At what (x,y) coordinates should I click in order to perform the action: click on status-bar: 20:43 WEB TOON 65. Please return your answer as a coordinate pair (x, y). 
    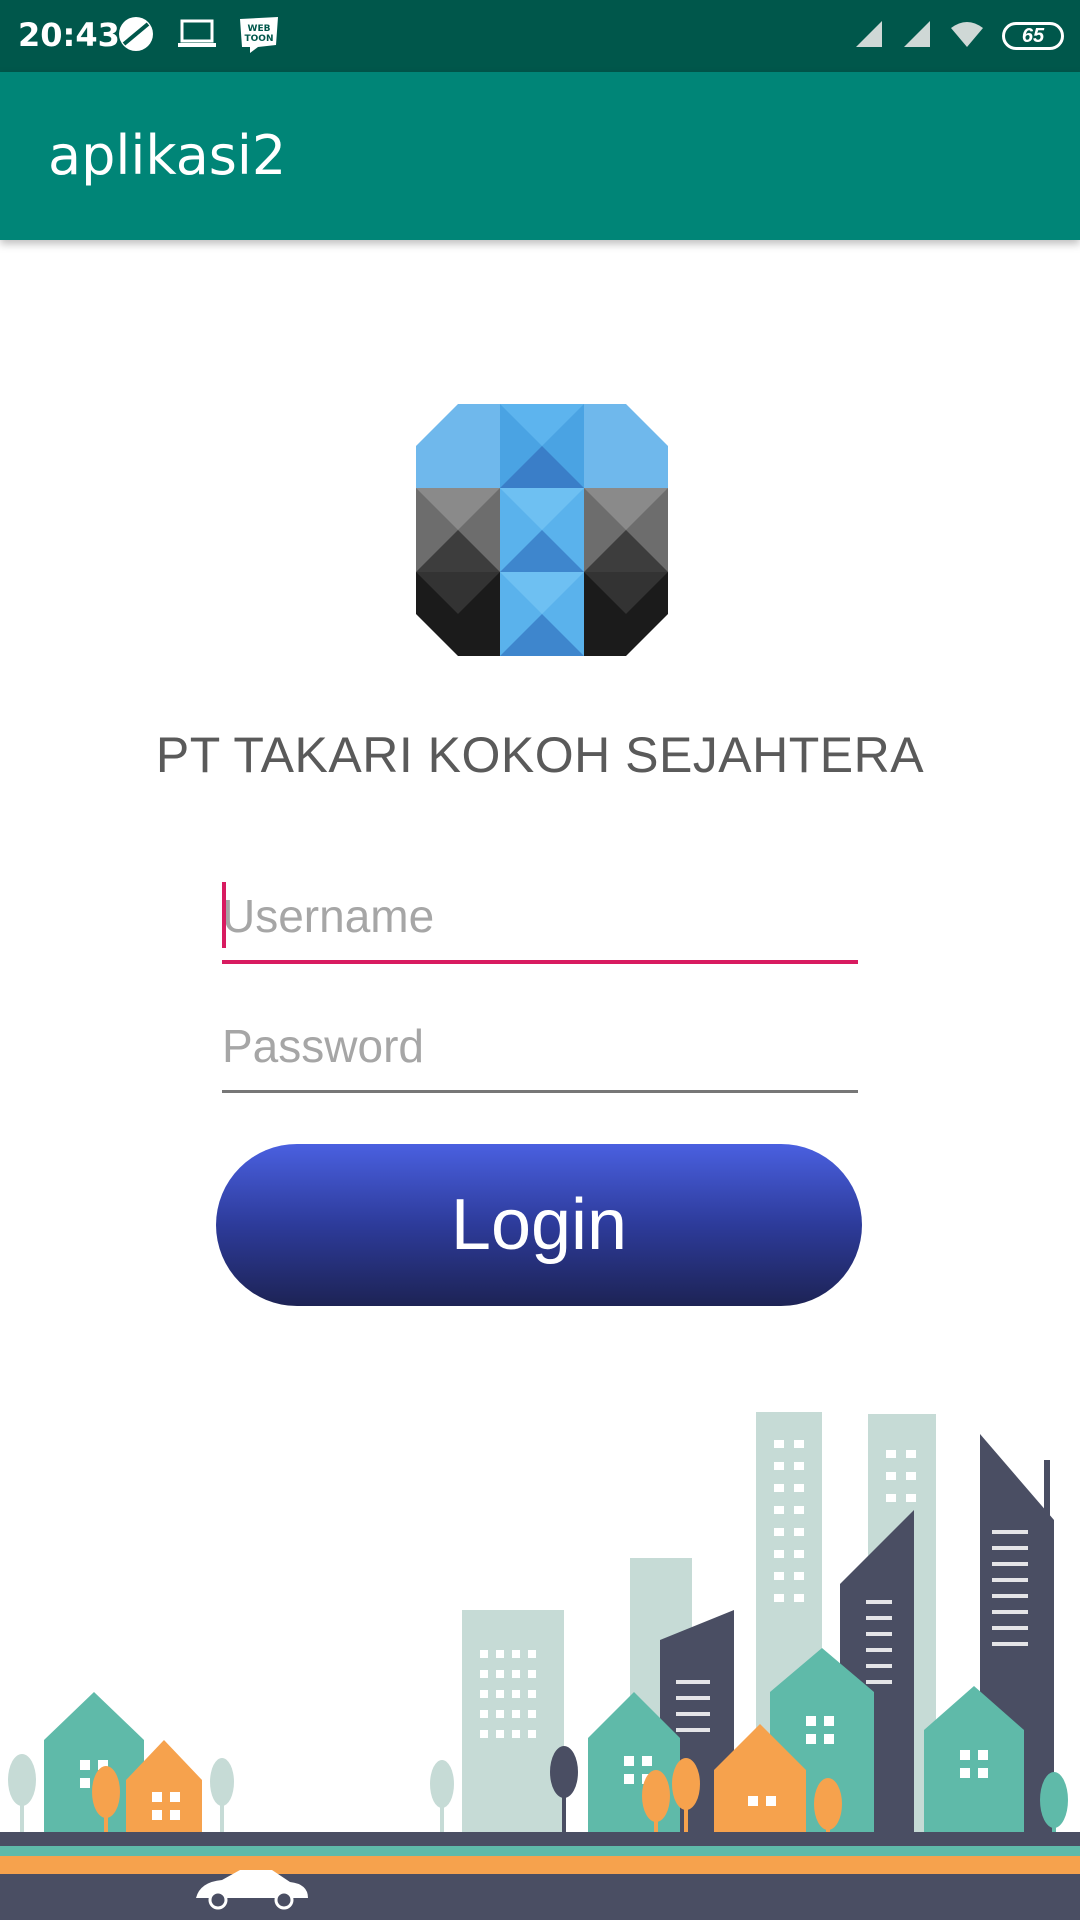
    Looking at the image, I should click on (540, 36).